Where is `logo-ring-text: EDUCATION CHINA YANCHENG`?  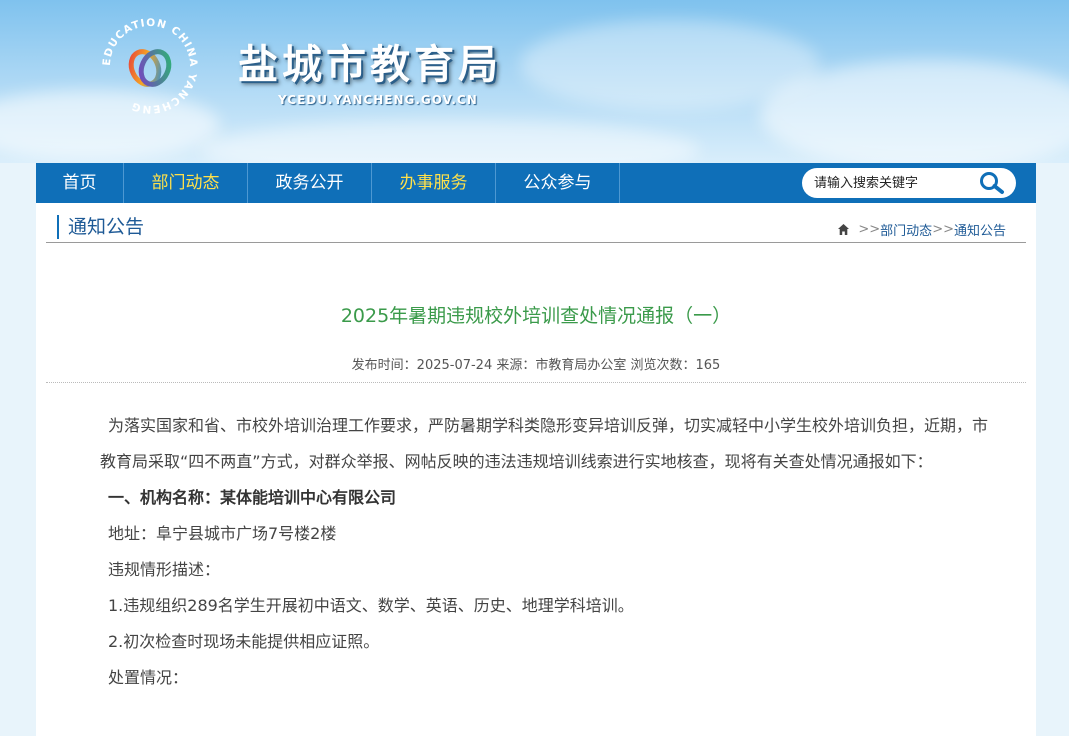
logo-ring-text: EDUCATION CHINA YANCHENG is located at coordinates (149, 66).